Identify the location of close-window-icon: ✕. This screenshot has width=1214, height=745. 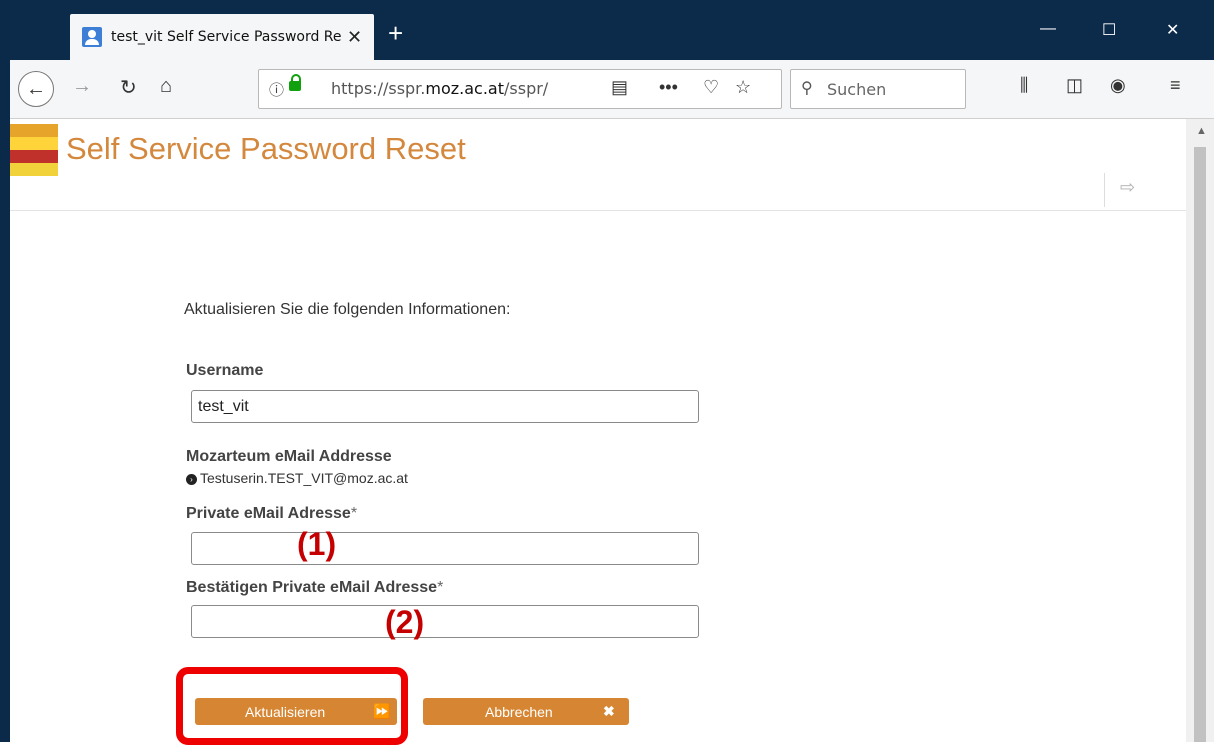
(1172, 30).